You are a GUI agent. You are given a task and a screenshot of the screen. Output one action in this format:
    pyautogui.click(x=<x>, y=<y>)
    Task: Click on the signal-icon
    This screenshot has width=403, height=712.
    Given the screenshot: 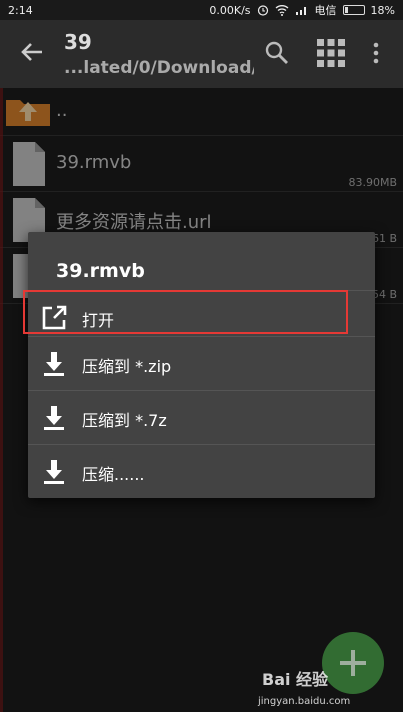 What is the action you would take?
    pyautogui.click(x=300, y=11)
    